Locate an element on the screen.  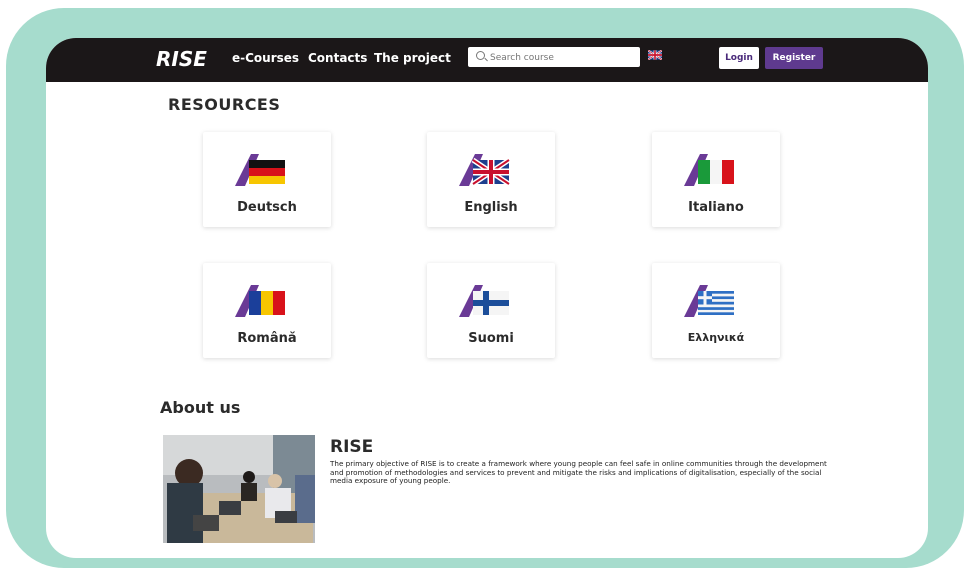
language-label: English is located at coordinates (491, 207).